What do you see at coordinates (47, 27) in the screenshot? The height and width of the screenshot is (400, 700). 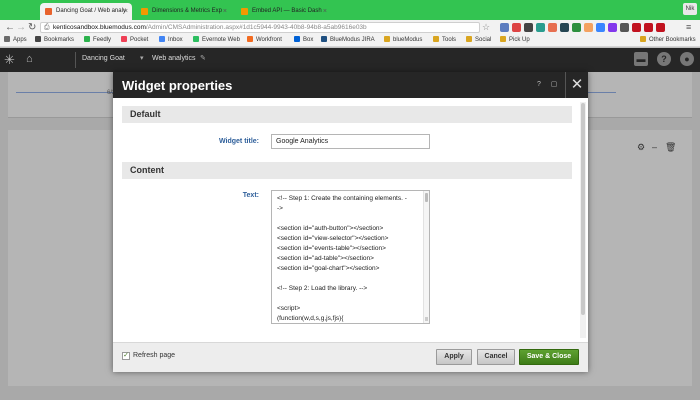 I see `page-info-icon: ⎙` at bounding box center [47, 27].